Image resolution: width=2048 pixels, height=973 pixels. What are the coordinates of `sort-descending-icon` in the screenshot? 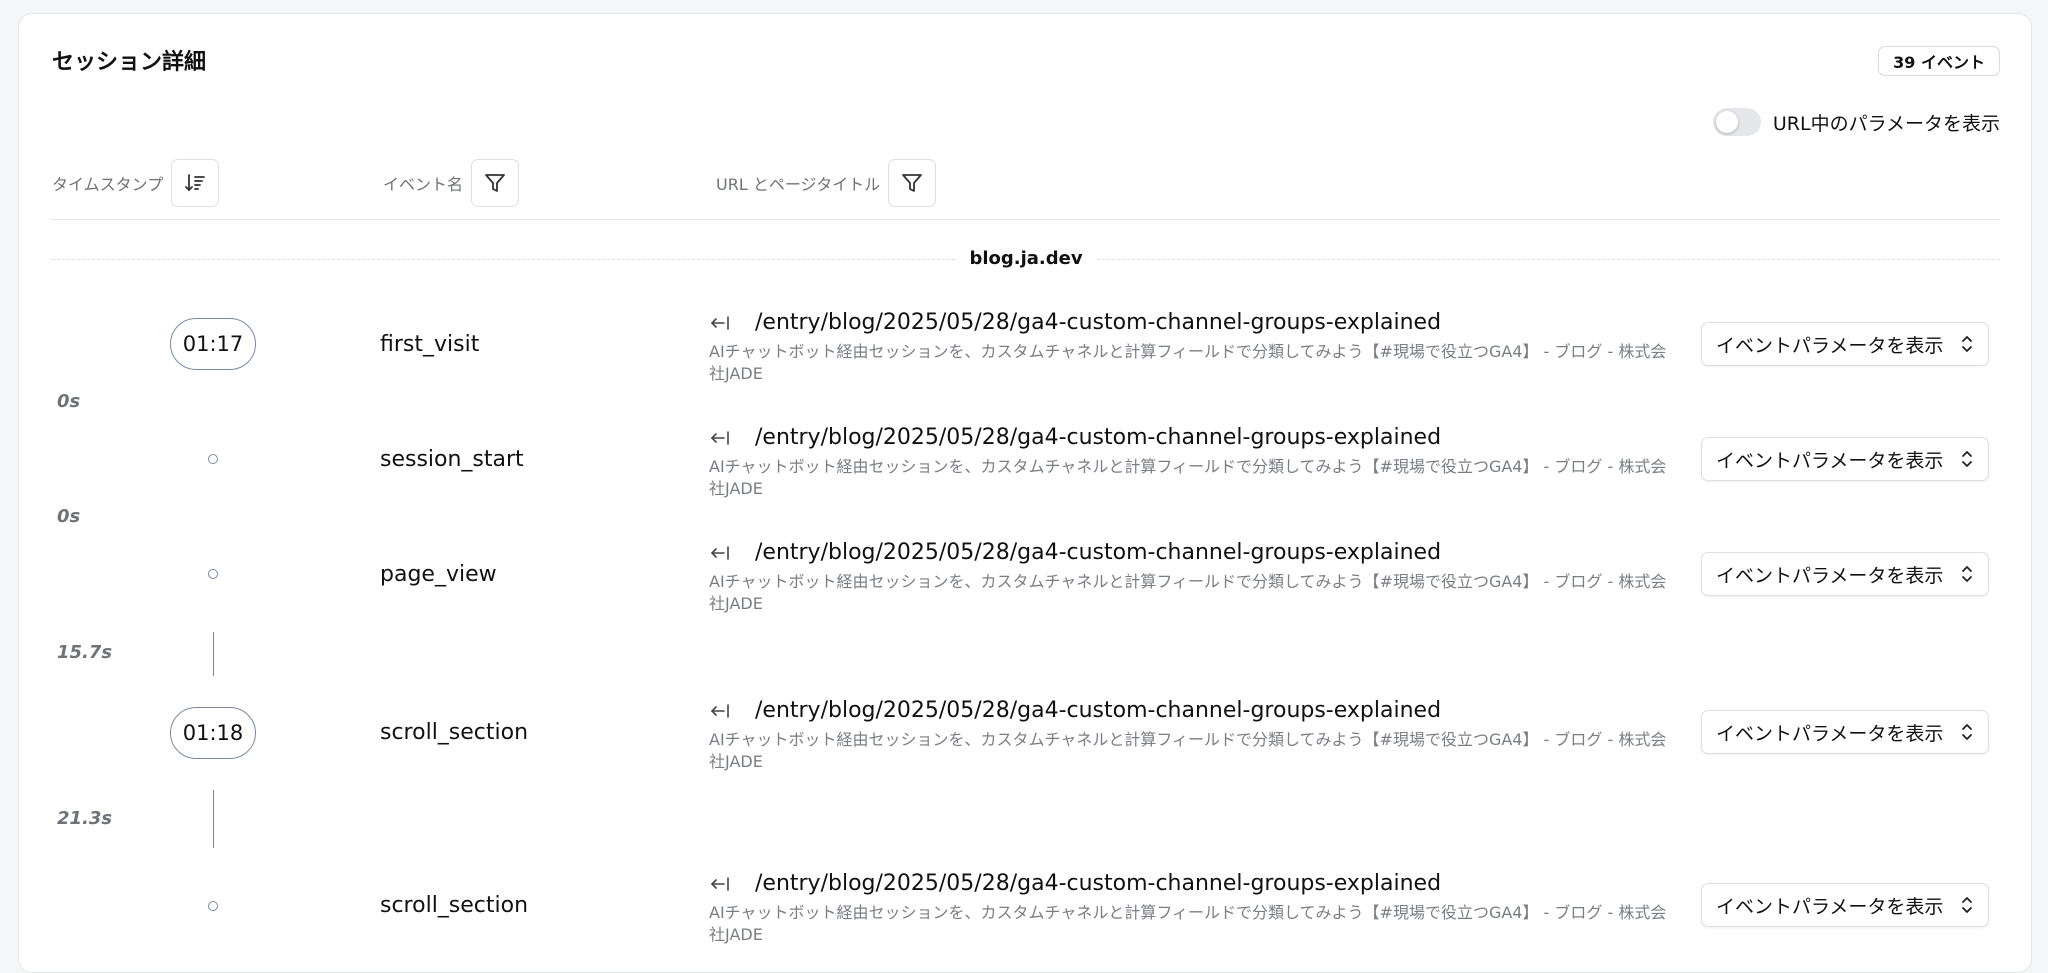 It's located at (195, 183).